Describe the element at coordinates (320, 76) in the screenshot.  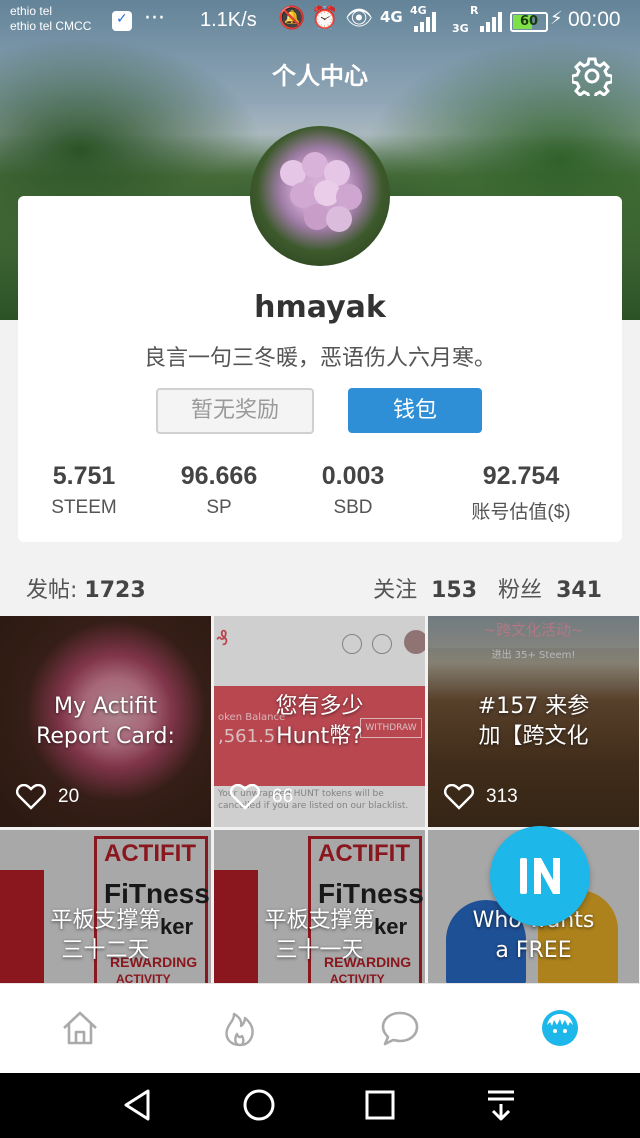
I see `page-title: 个人中心` at that location.